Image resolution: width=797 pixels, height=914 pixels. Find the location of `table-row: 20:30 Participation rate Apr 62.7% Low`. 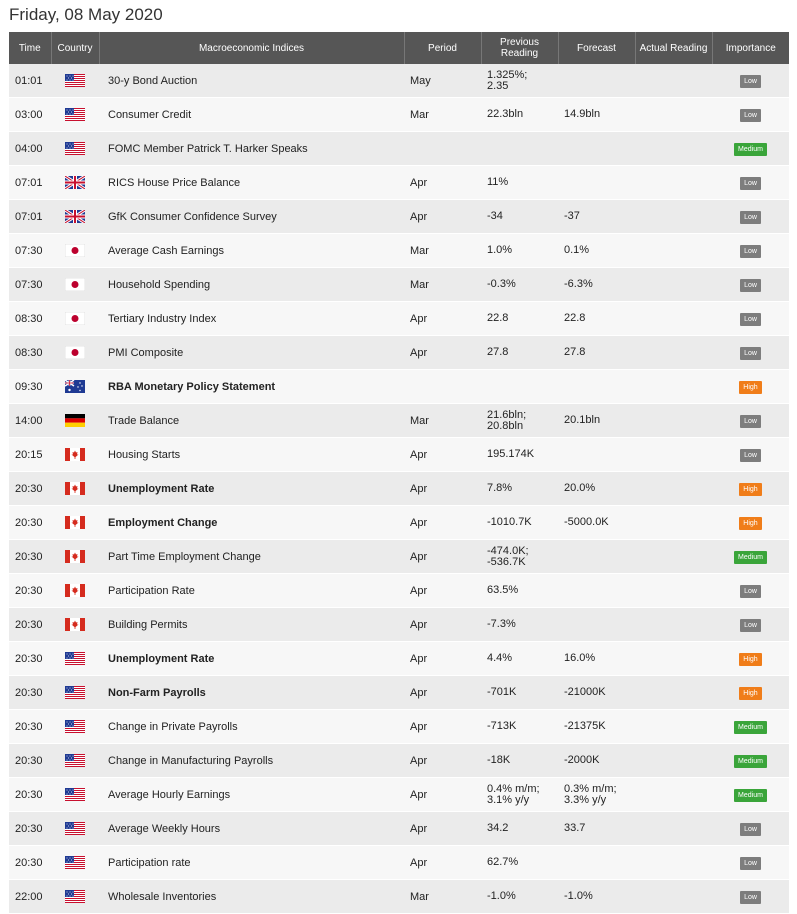

table-row: 20:30 Participation rate Apr 62.7% Low is located at coordinates (399, 862).